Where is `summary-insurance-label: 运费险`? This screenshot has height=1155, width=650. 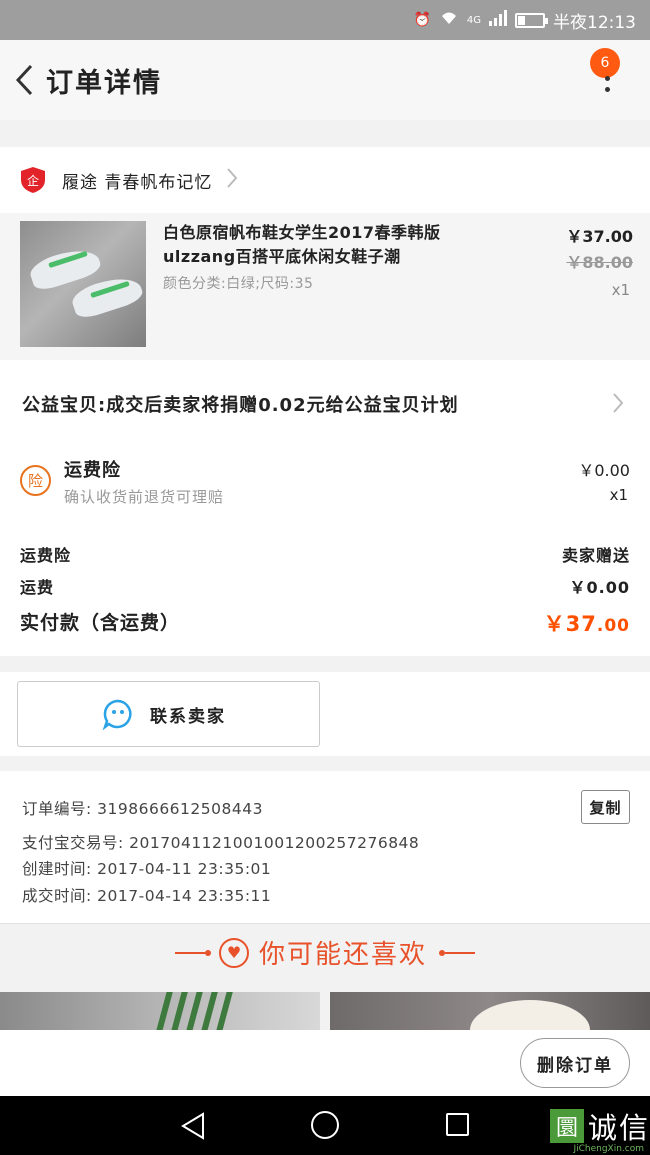
summary-insurance-label: 运费险 is located at coordinates (46, 555).